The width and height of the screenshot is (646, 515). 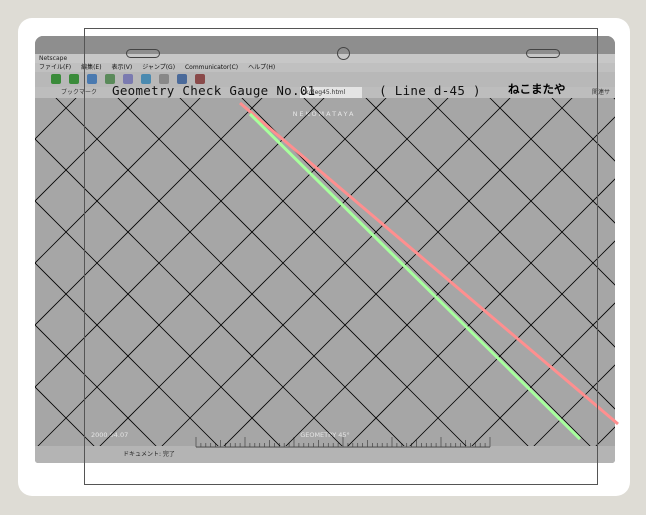 I want to click on gauge-title: Geometry Check Gauge No.01 ( Line d-45 ), so click(x=296, y=90).